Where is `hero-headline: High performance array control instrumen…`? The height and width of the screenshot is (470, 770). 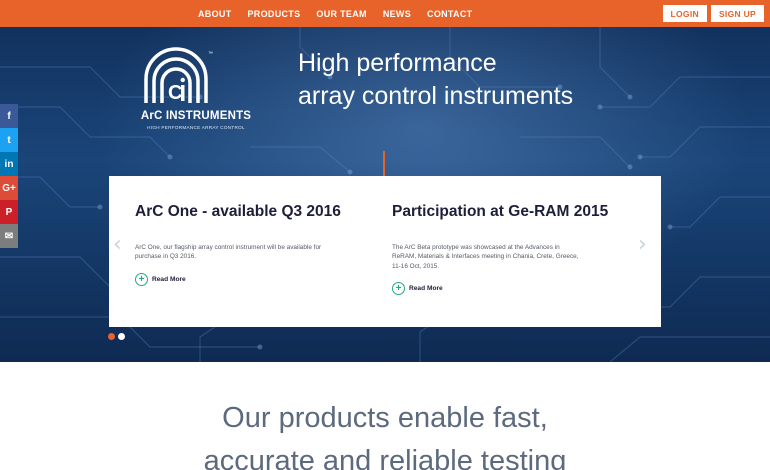
hero-headline: High performance array control instrumen… is located at coordinates (435, 80).